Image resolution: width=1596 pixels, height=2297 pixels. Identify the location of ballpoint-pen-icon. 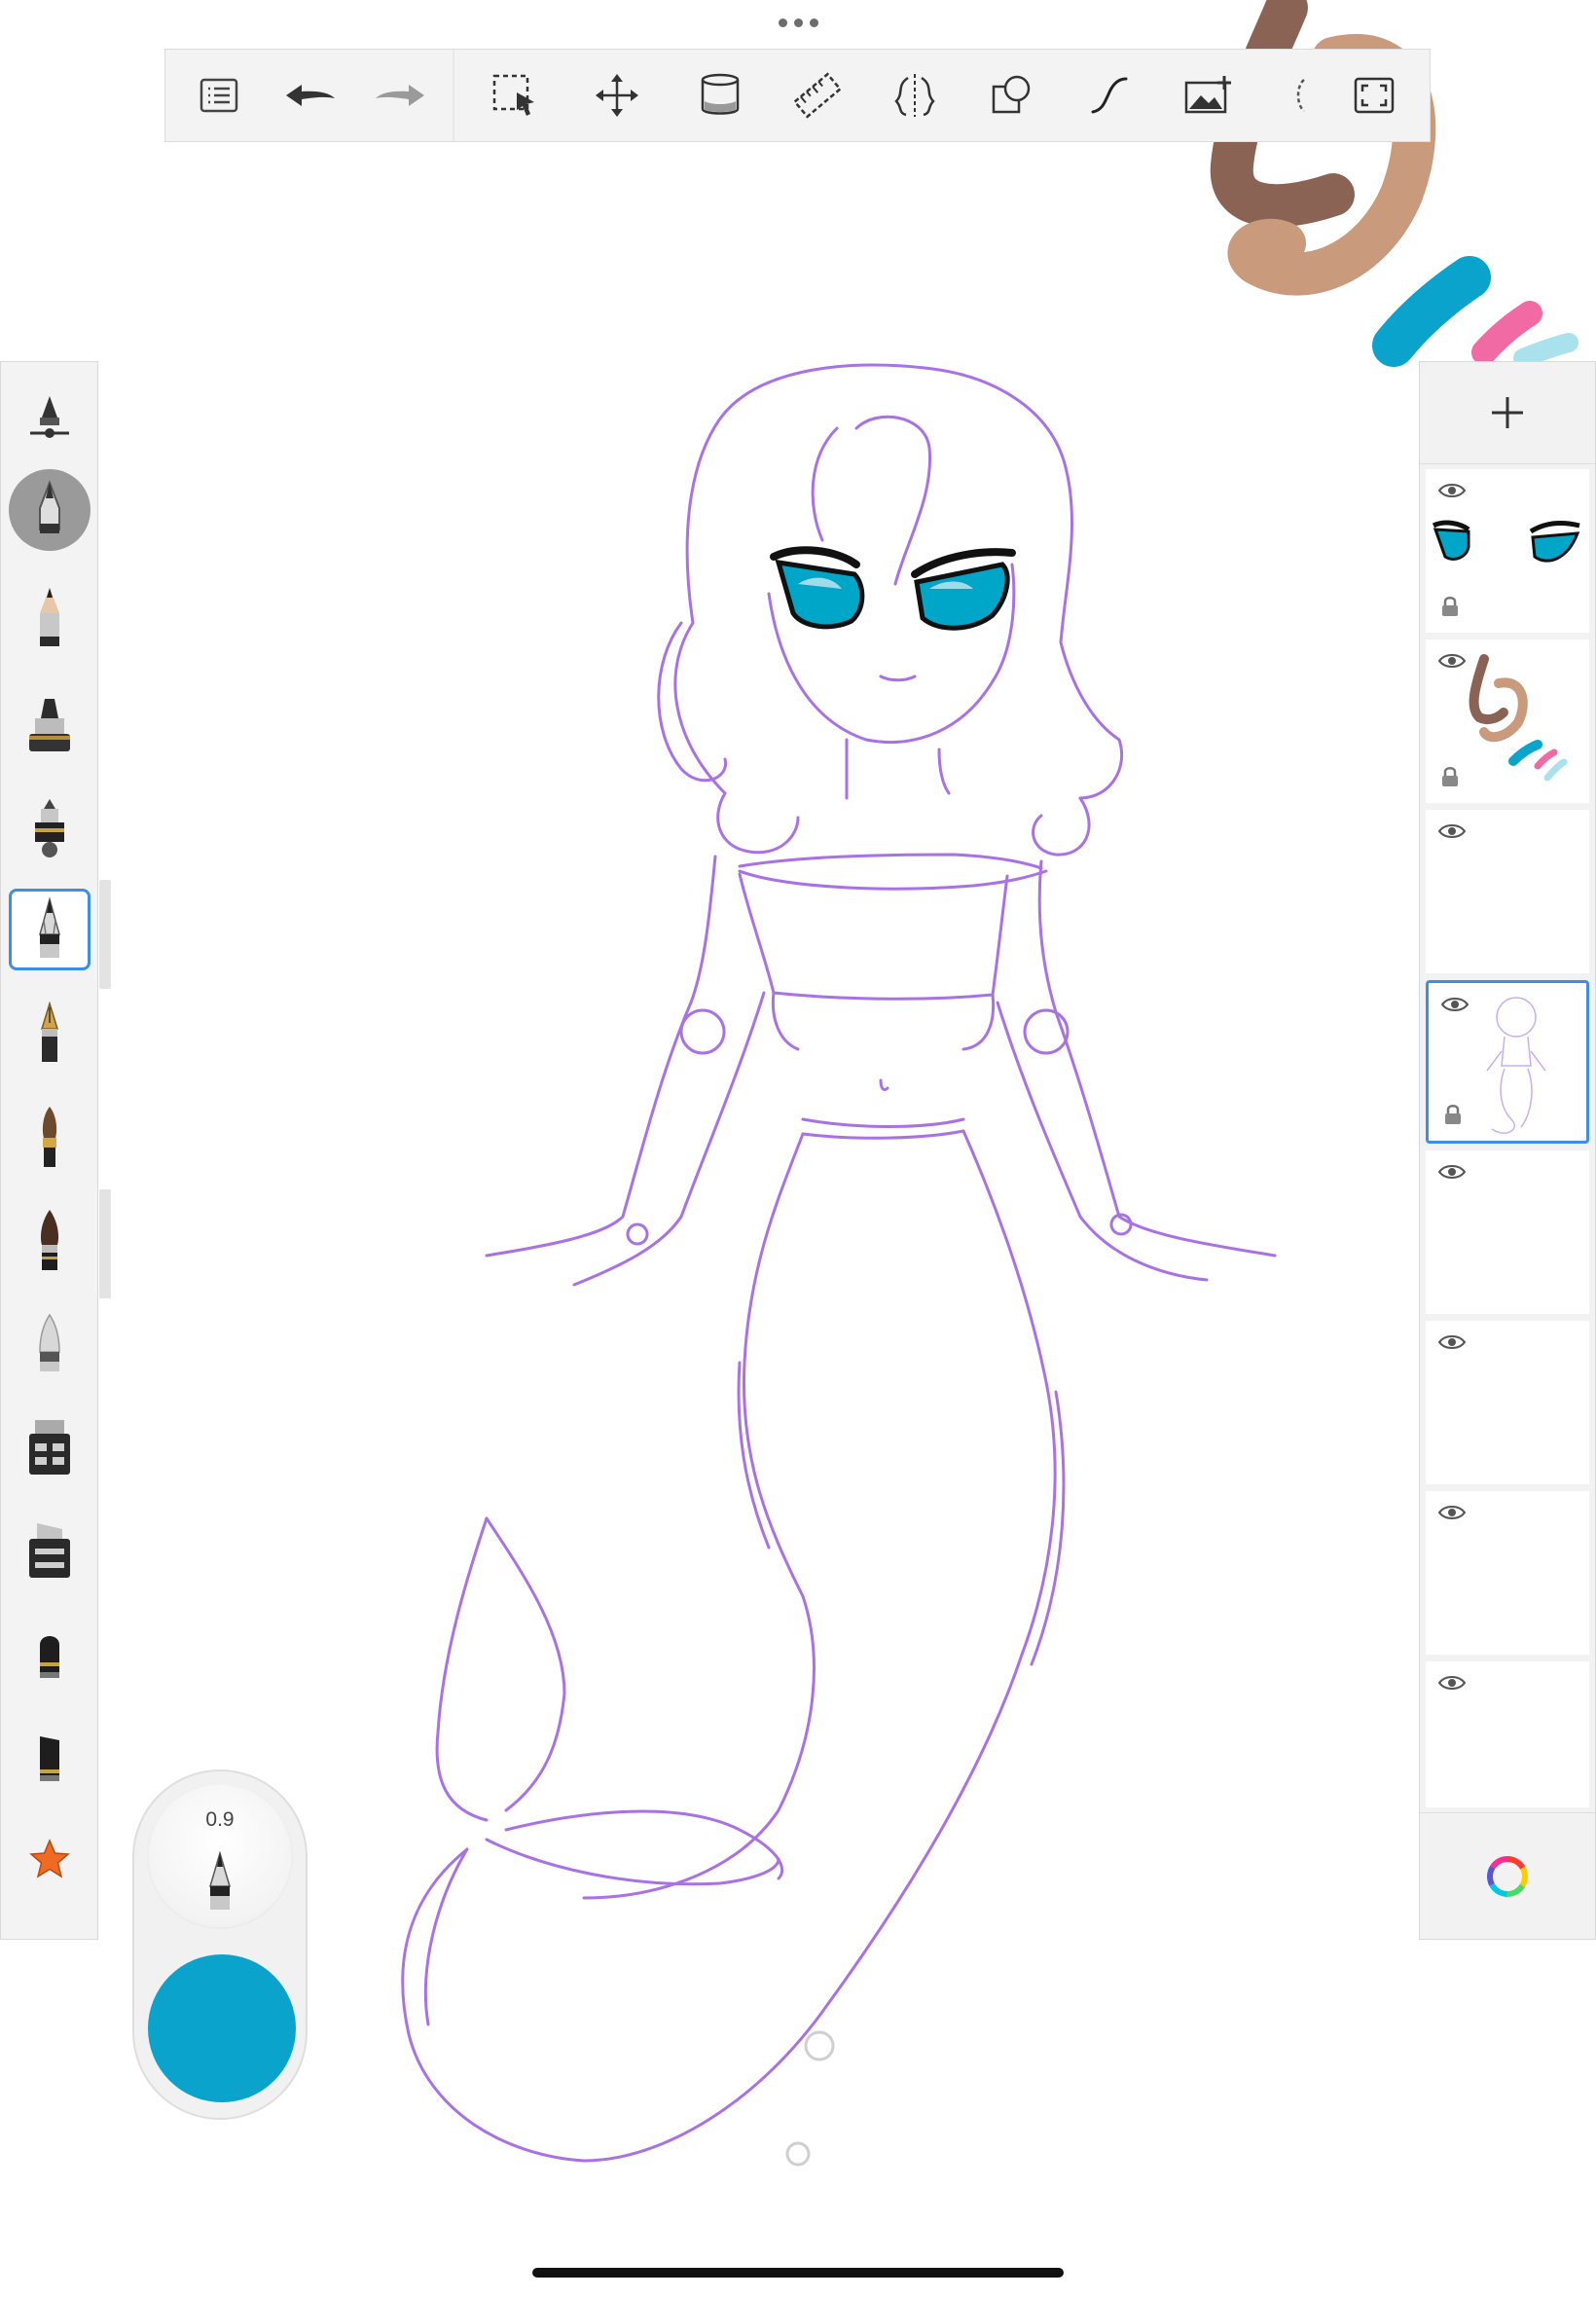
(220, 1880).